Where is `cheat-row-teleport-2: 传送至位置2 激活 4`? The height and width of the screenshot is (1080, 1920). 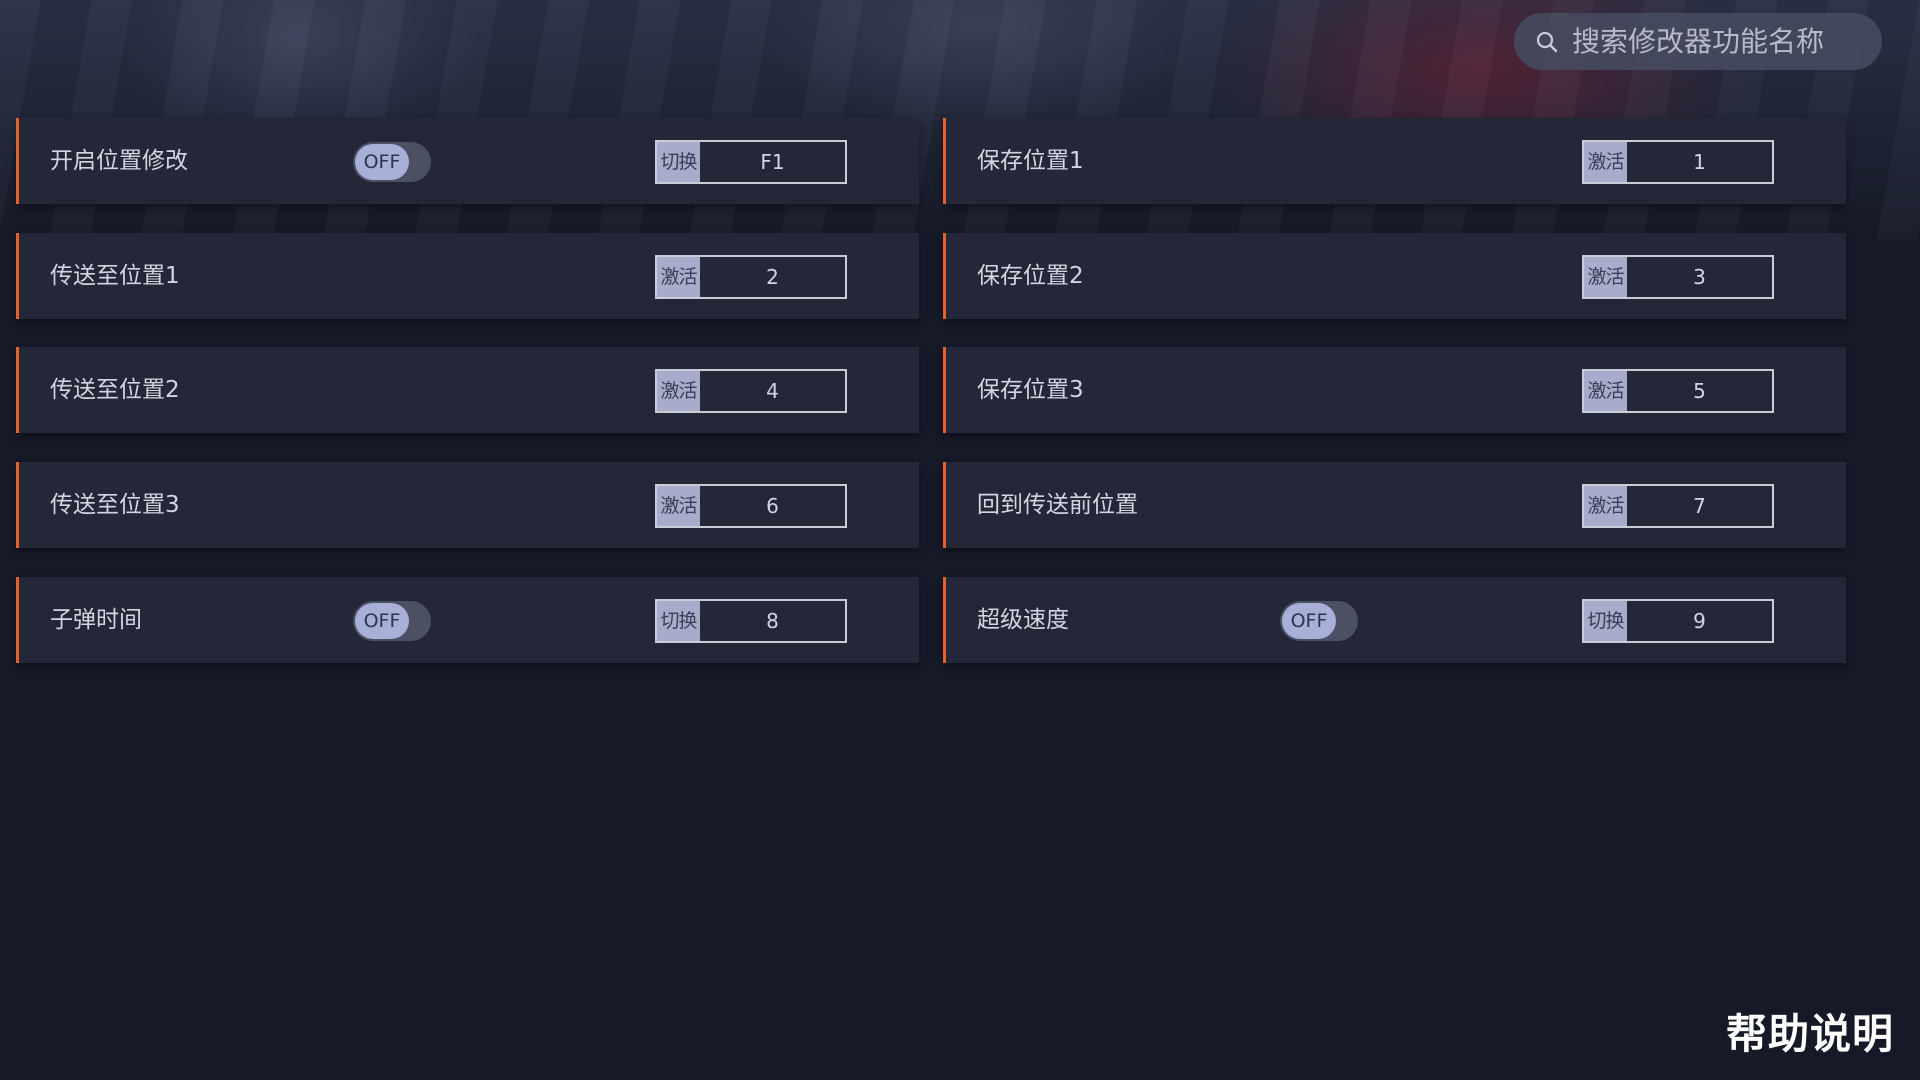
cheat-row-teleport-2: 传送至位置2 激活 4 is located at coordinates (467, 390).